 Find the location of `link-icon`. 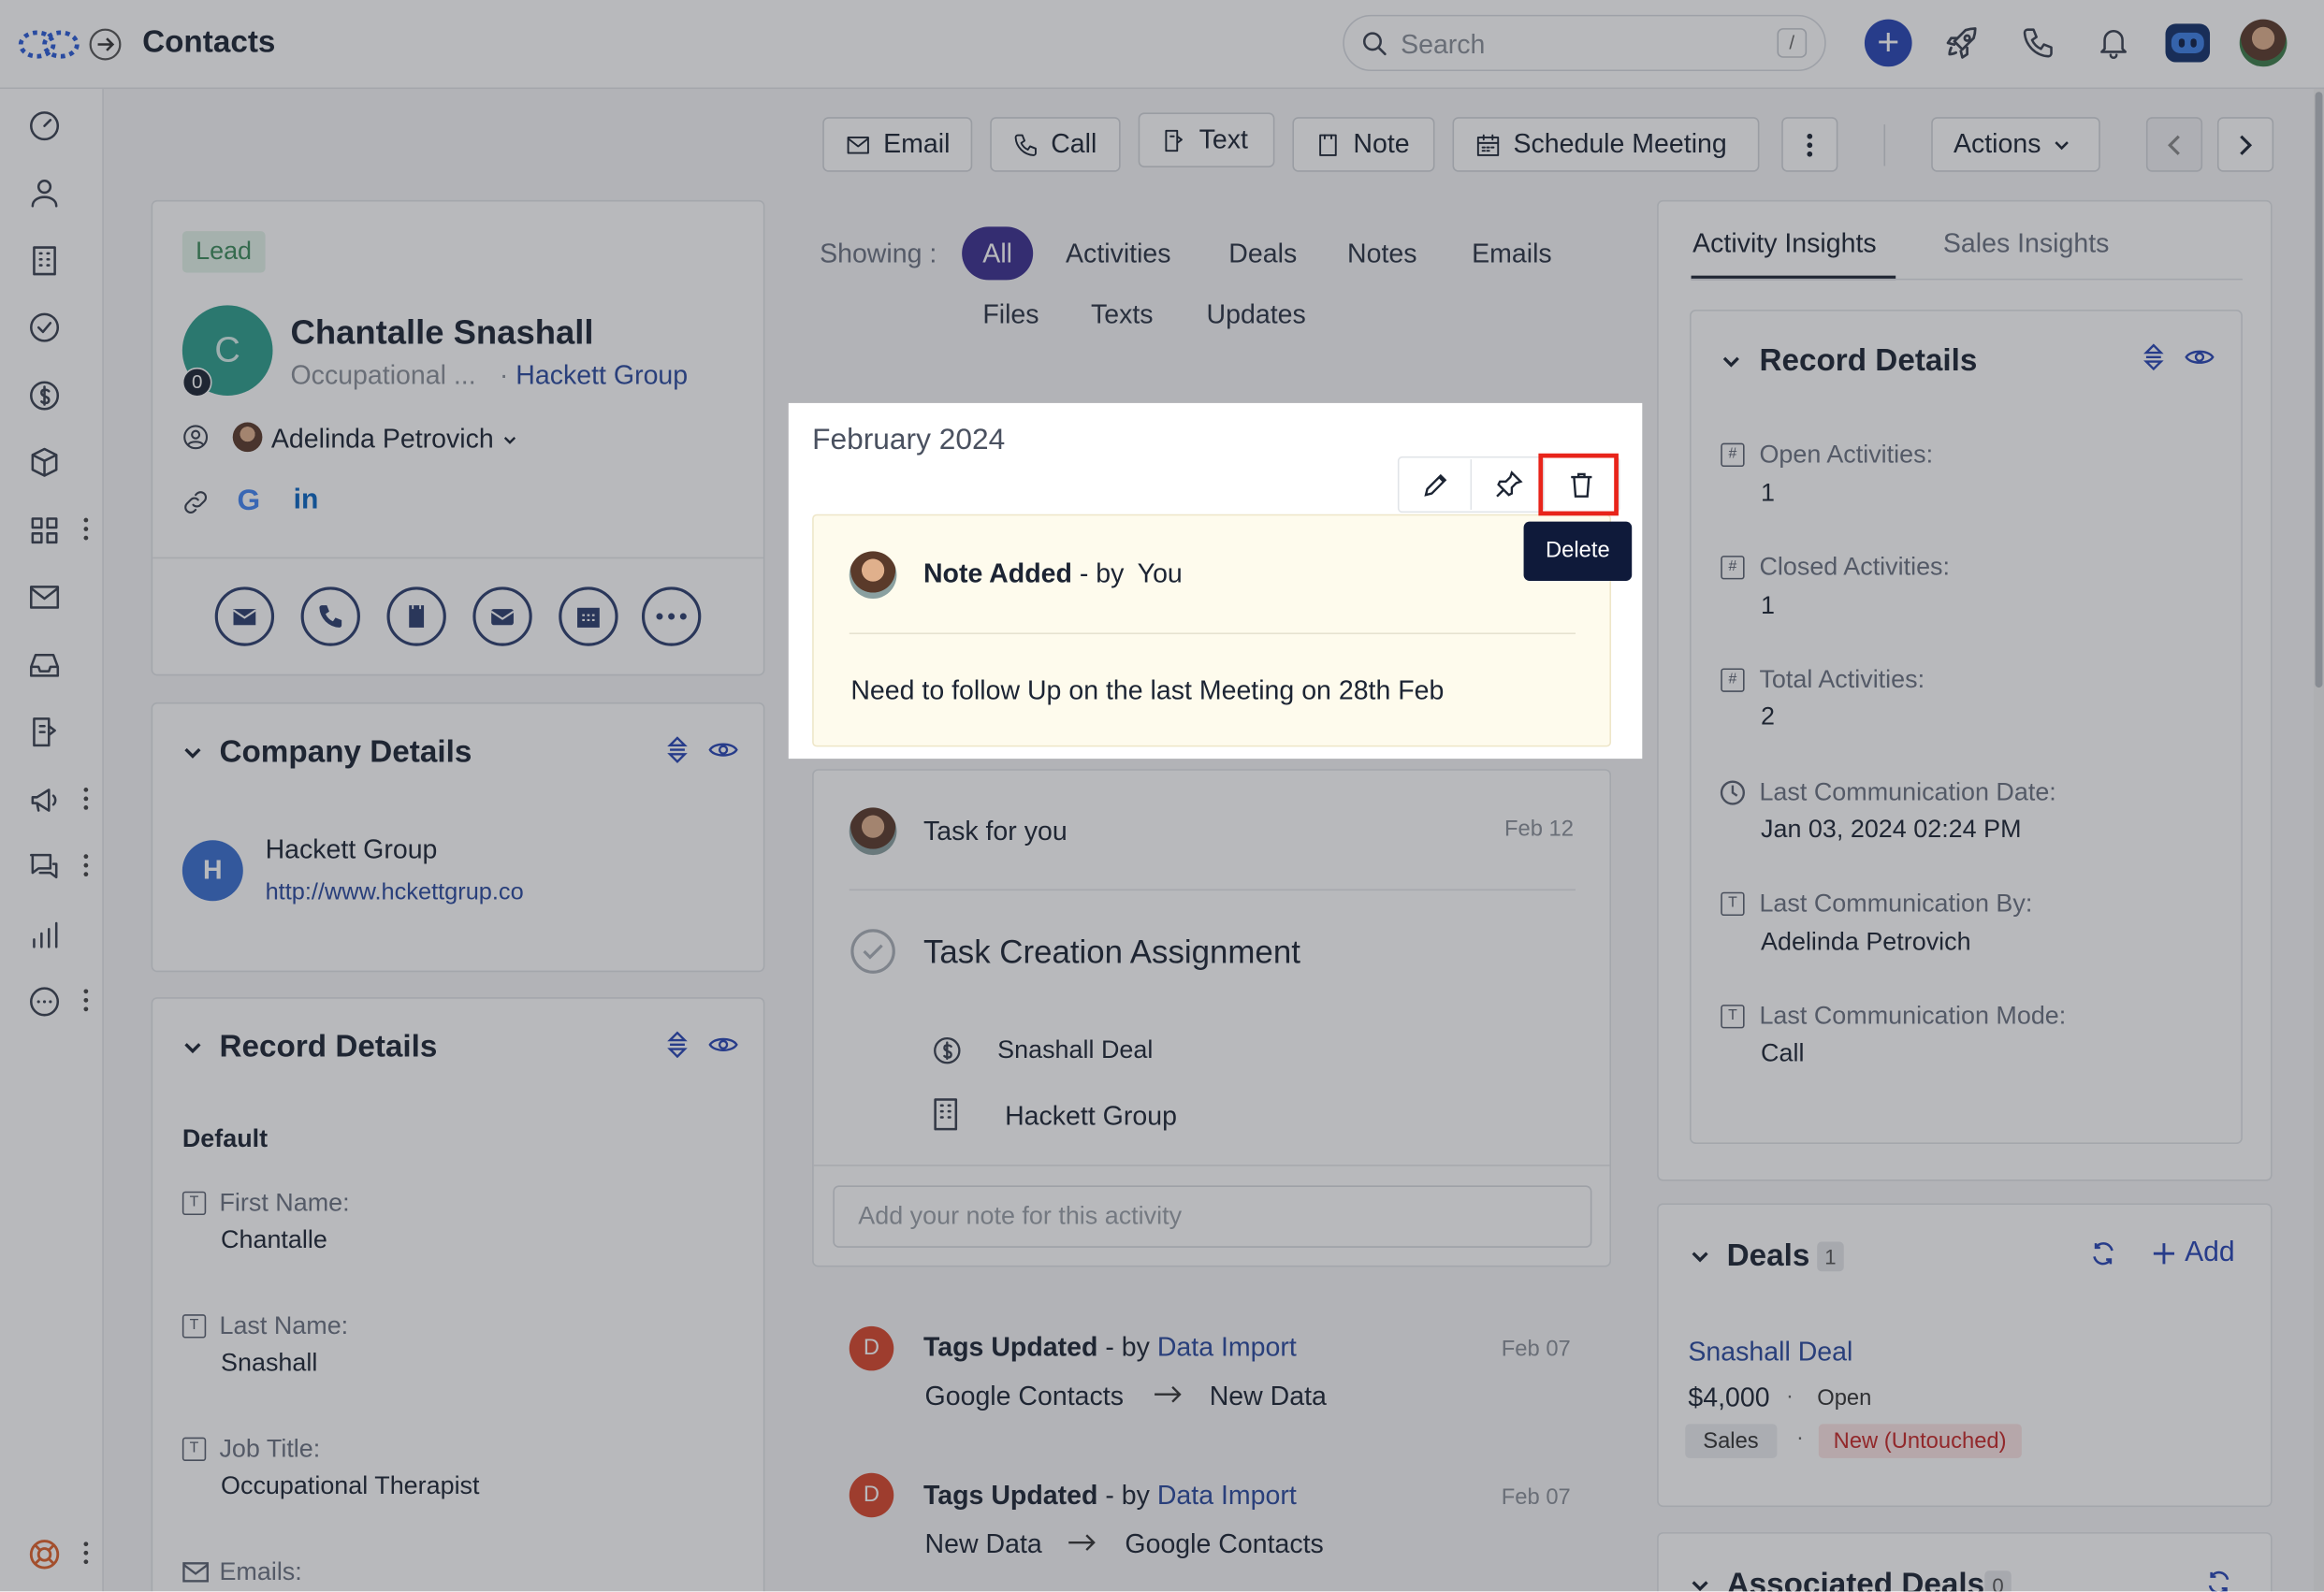

link-icon is located at coordinates (196, 502).